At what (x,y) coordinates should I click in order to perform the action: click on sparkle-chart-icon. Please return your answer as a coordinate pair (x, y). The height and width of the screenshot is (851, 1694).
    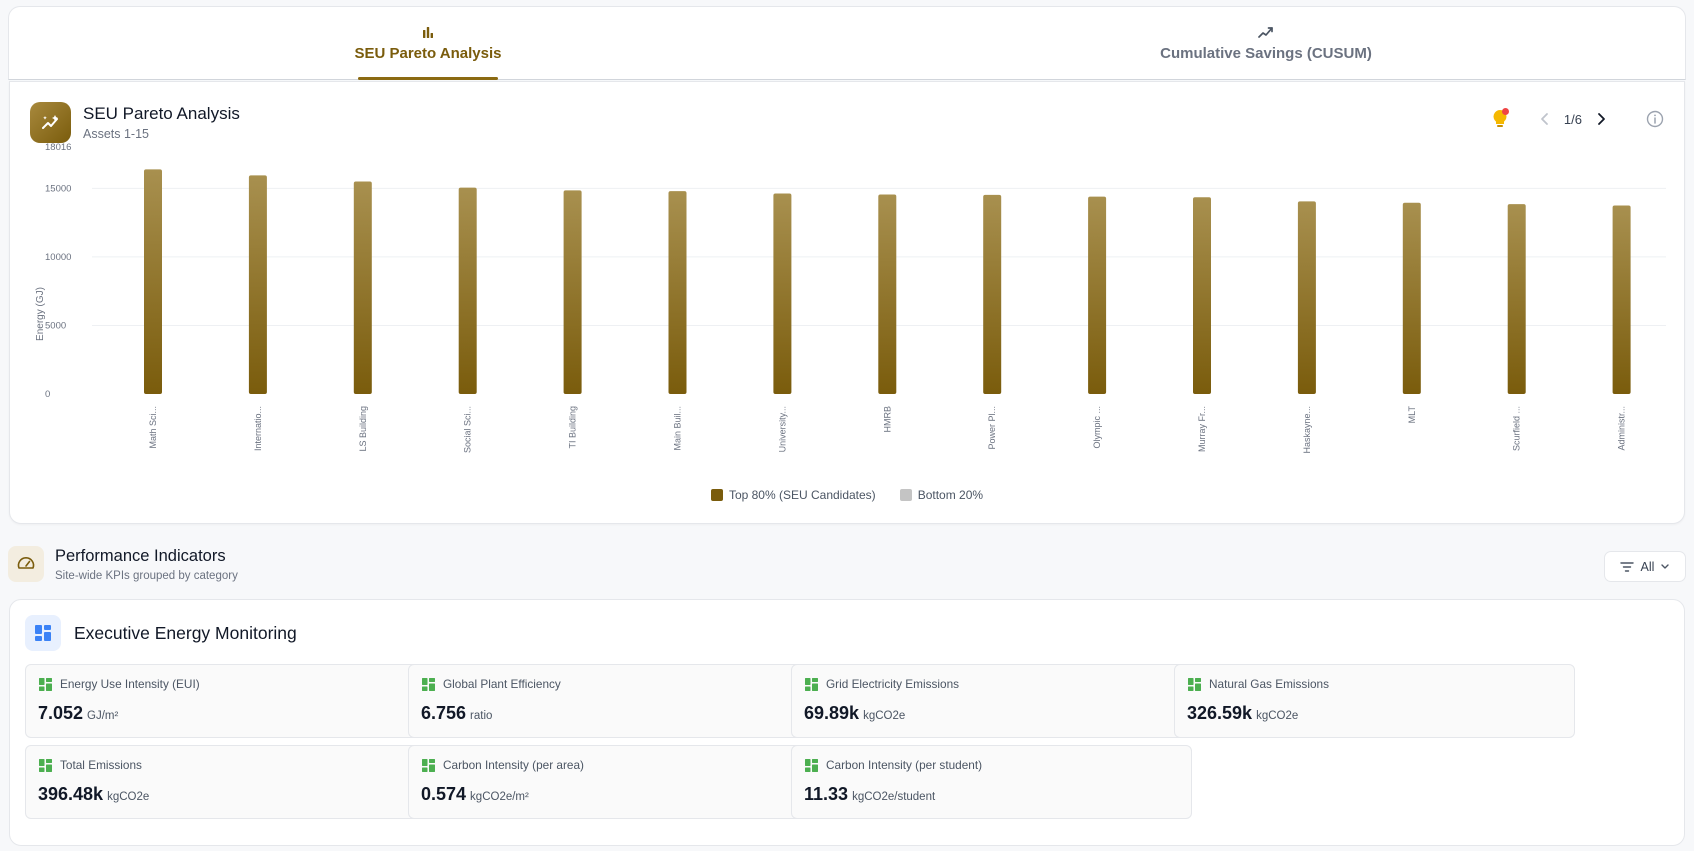
    Looking at the image, I should click on (50, 122).